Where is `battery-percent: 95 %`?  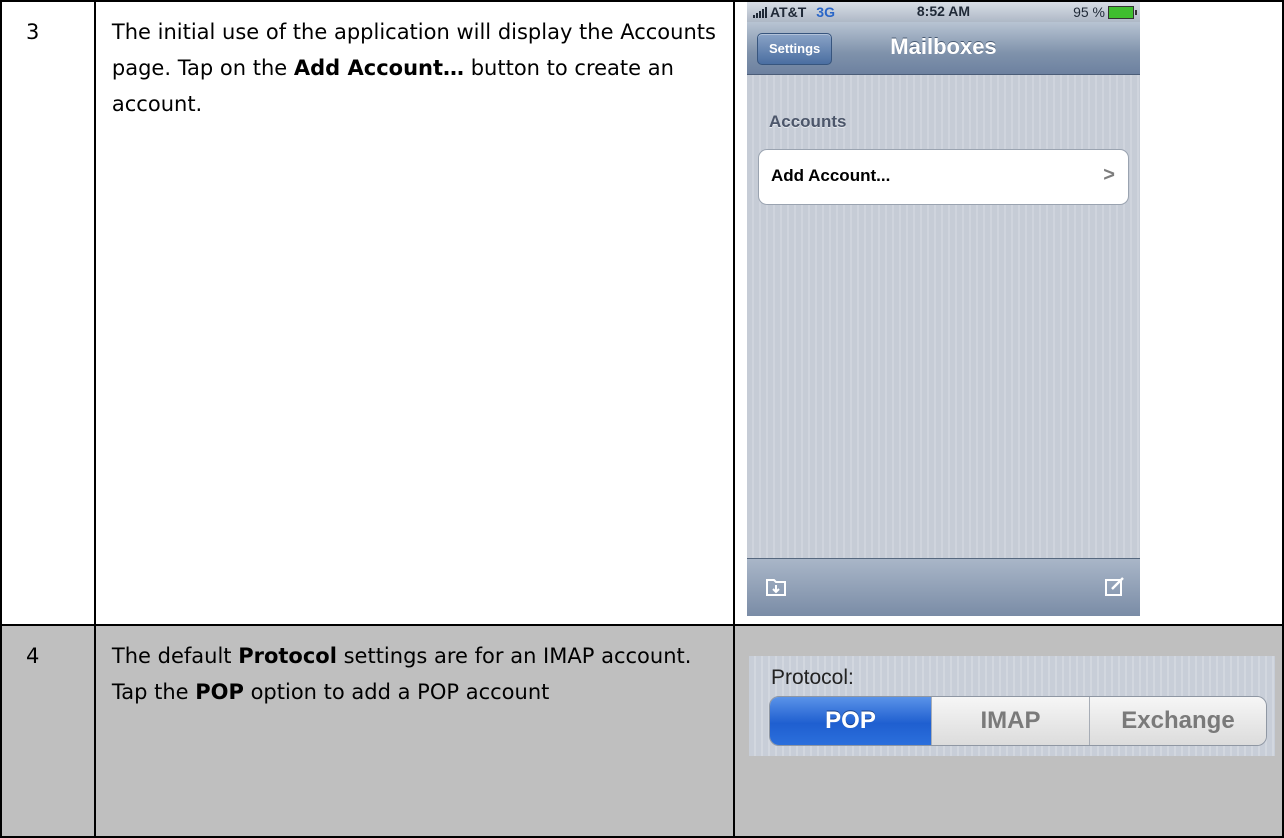
battery-percent: 95 % is located at coordinates (1089, 12).